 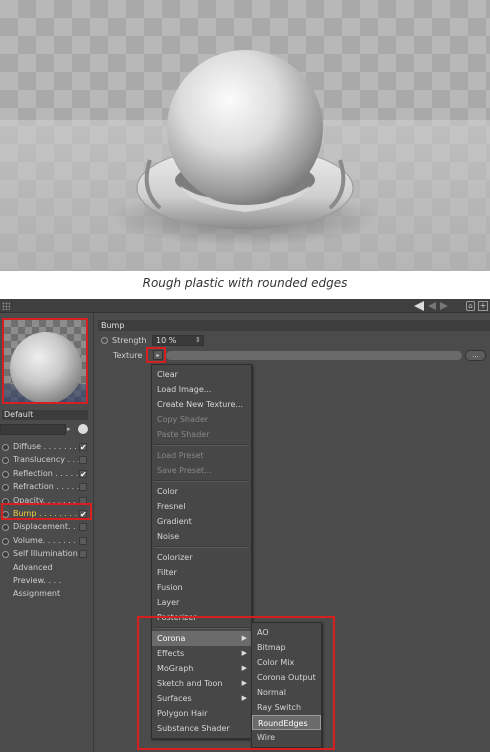 What do you see at coordinates (83, 429) in the screenshot?
I see `search-icon` at bounding box center [83, 429].